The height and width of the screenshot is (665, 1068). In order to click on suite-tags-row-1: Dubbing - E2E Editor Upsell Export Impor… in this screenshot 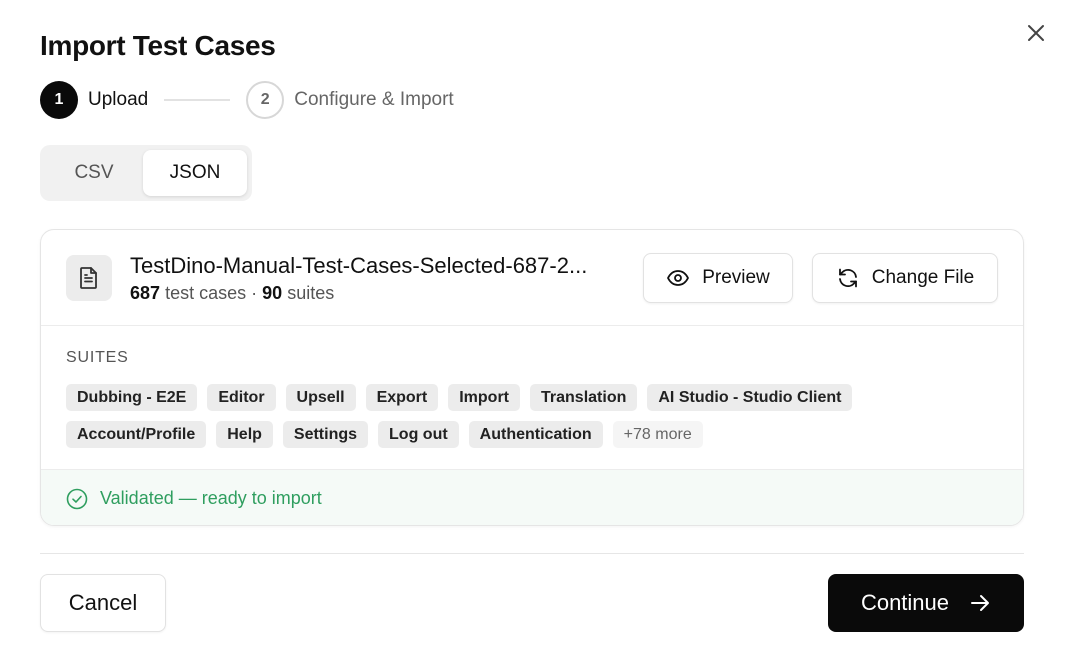, I will do `click(459, 397)`.